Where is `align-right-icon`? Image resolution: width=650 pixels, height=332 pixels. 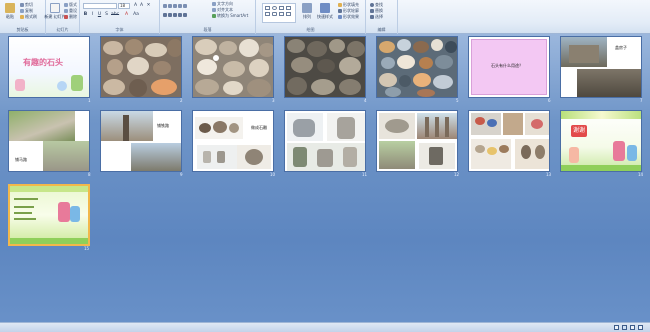
align-right-icon is located at coordinates (175, 14).